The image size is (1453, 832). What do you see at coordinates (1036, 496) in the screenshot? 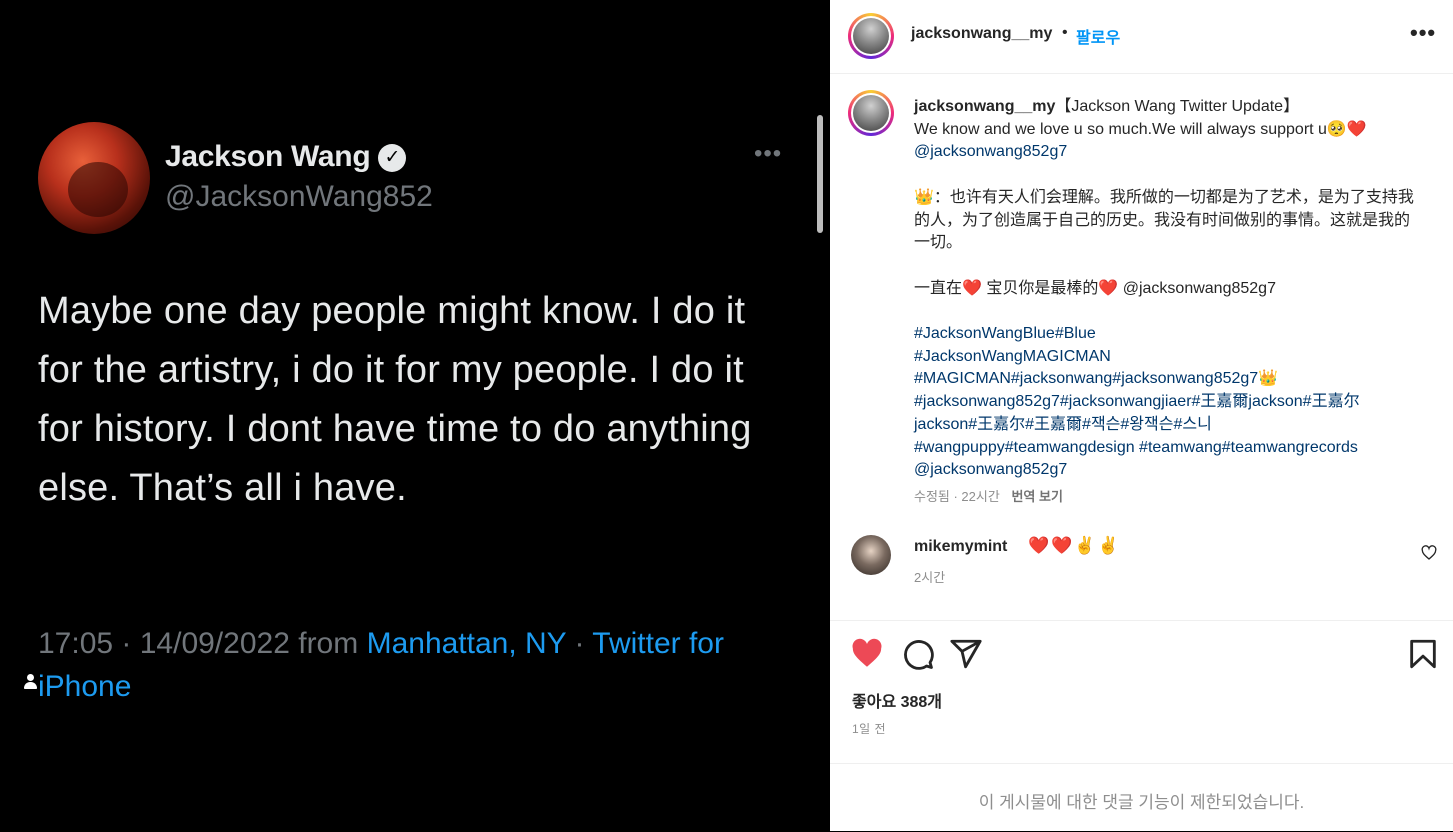
I see `translate-button: 번역 보기` at bounding box center [1036, 496].